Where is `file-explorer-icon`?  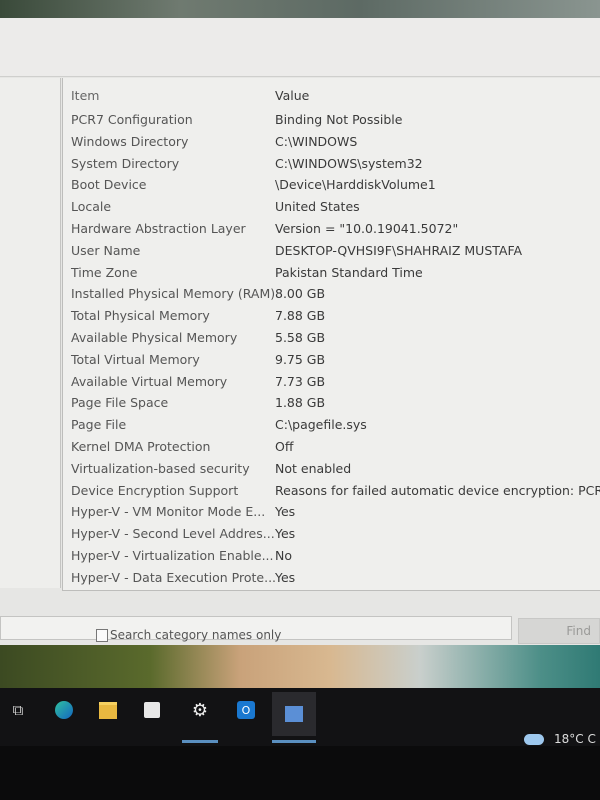 file-explorer-icon is located at coordinates (108, 710).